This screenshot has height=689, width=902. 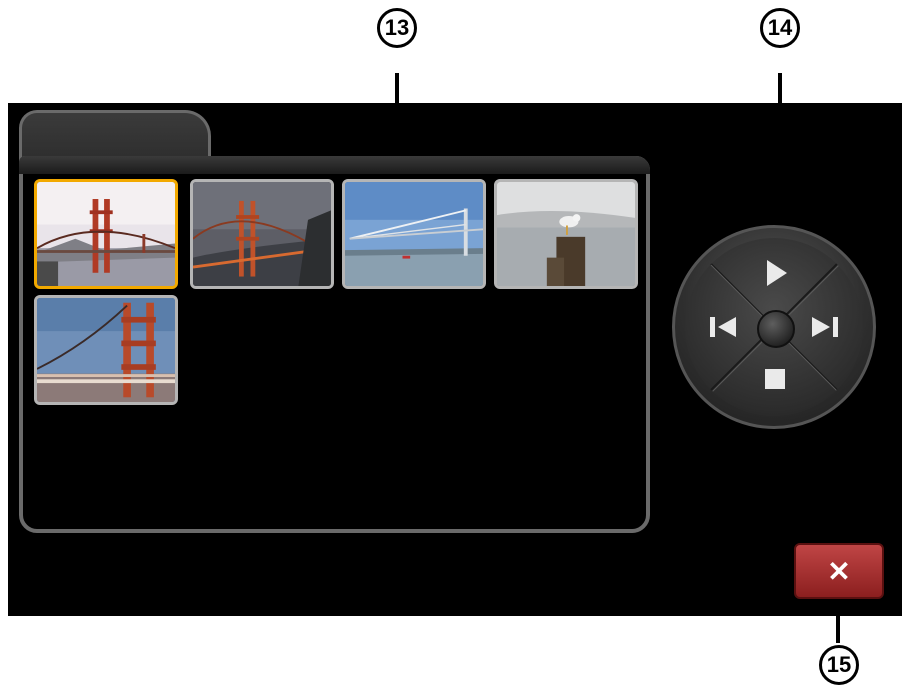 I want to click on skip-previous-icon, so click(x=723, y=327).